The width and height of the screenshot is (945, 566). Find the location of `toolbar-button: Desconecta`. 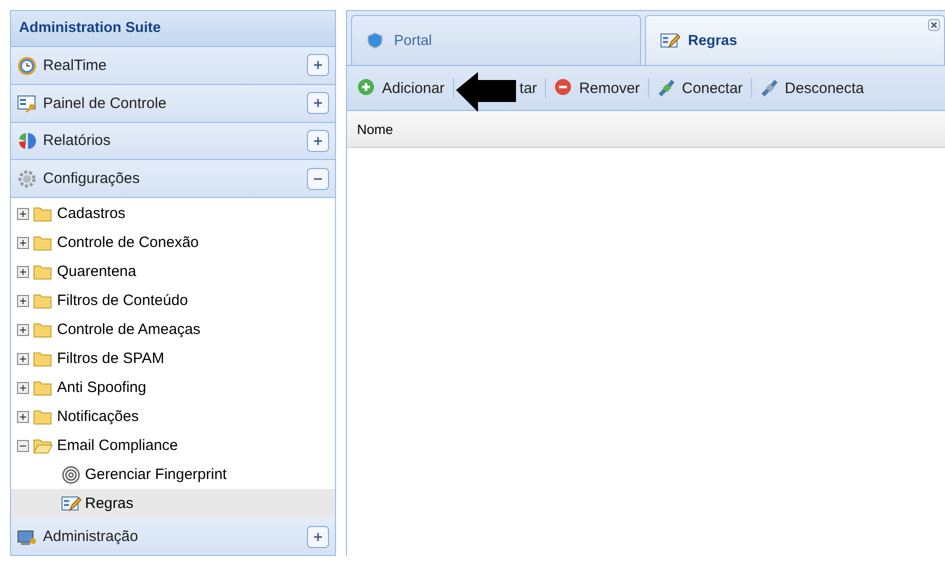

toolbar-button: Desconecta is located at coordinates (812, 88).